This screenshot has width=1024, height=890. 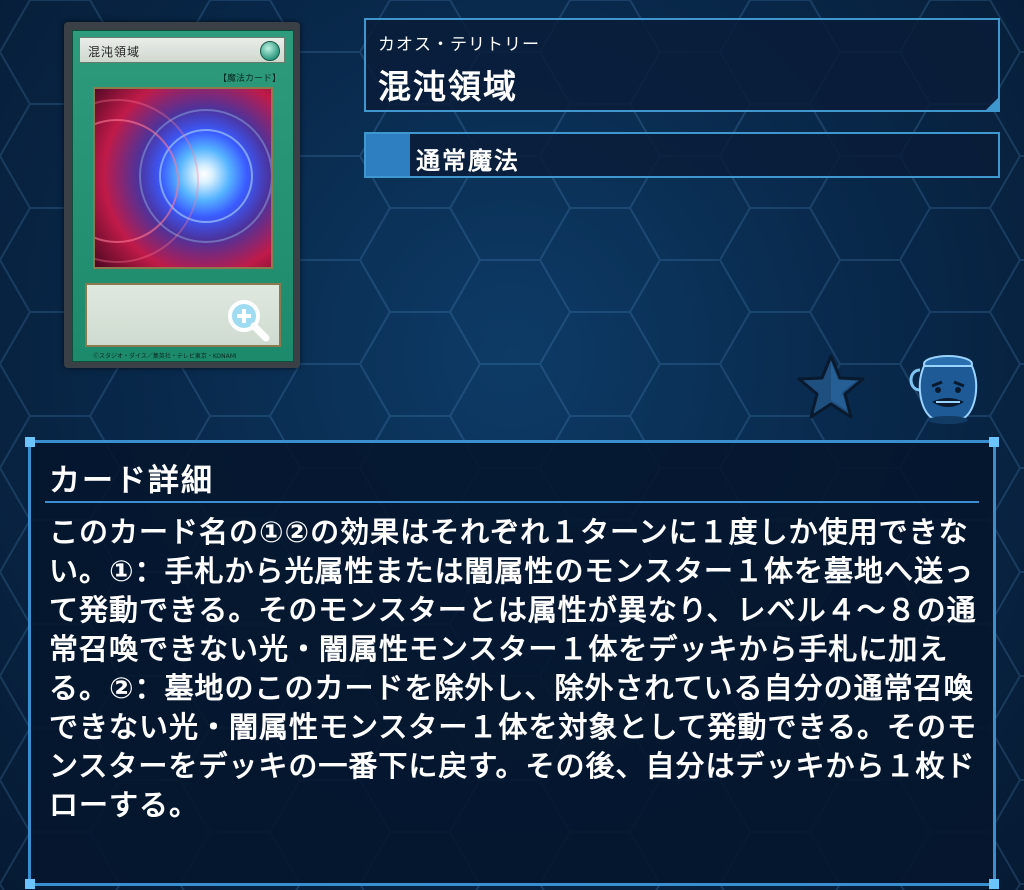 What do you see at coordinates (512, 502) in the screenshot?
I see `divider` at bounding box center [512, 502].